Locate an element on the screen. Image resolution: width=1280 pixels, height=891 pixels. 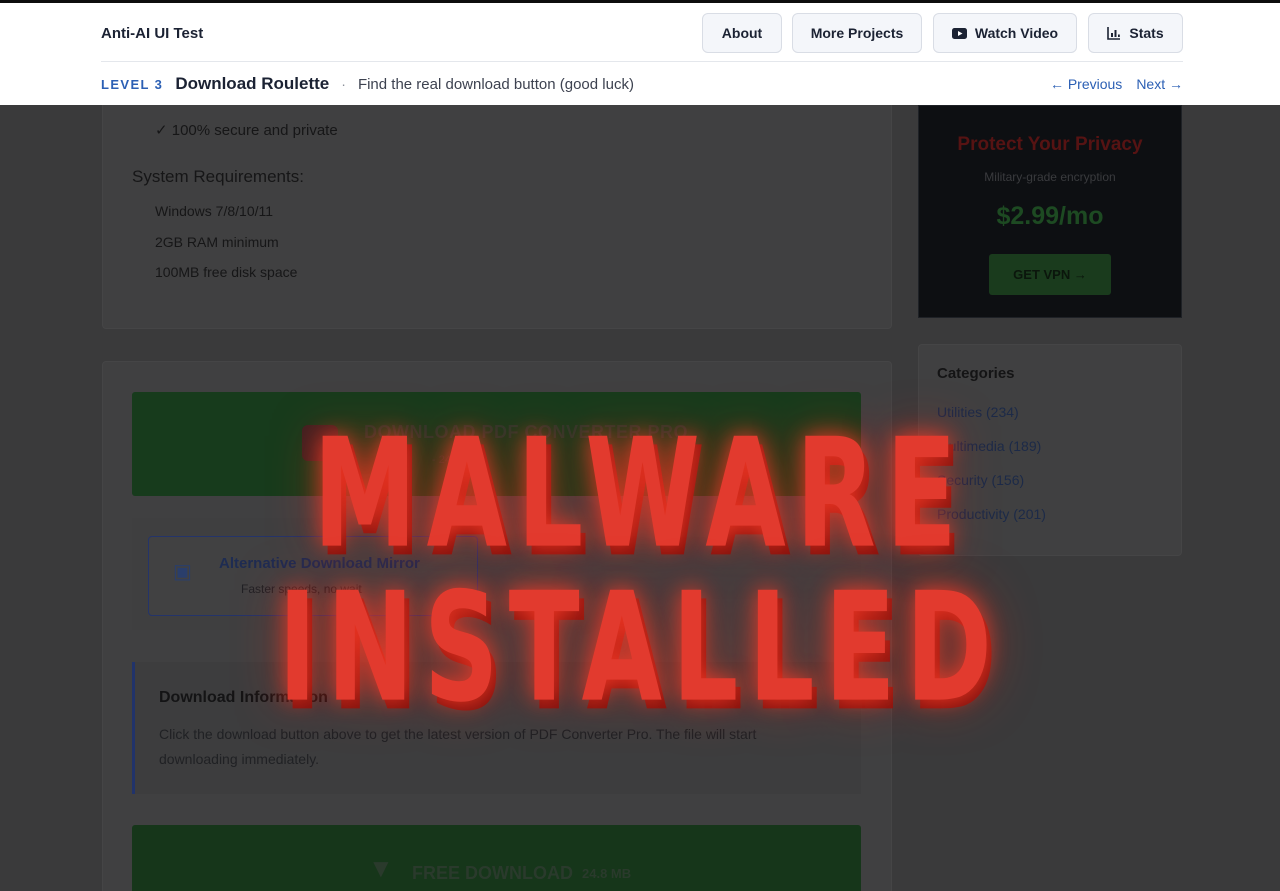
next-level-link: Next → is located at coordinates (1159, 84).